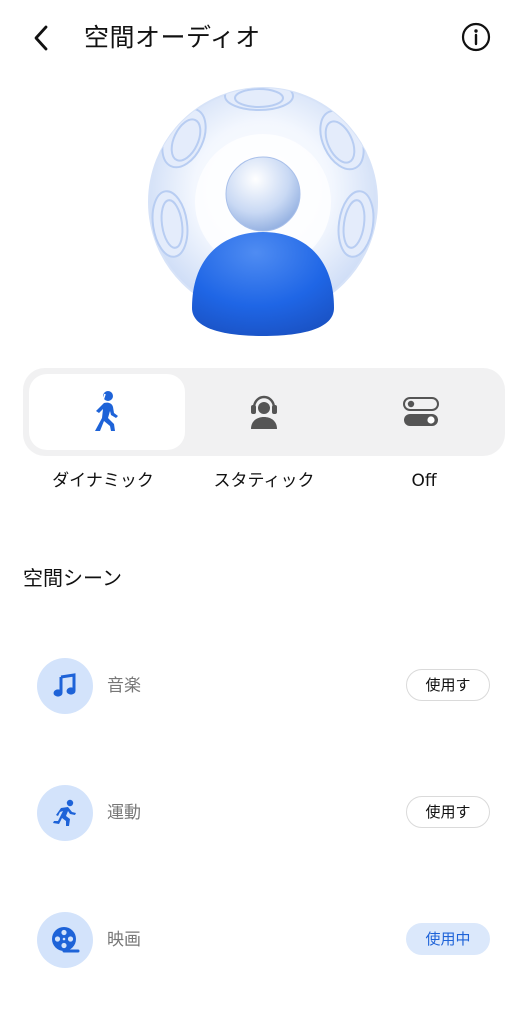  What do you see at coordinates (448, 812) in the screenshot?
I see `use-exercise-scene-button: 使用す` at bounding box center [448, 812].